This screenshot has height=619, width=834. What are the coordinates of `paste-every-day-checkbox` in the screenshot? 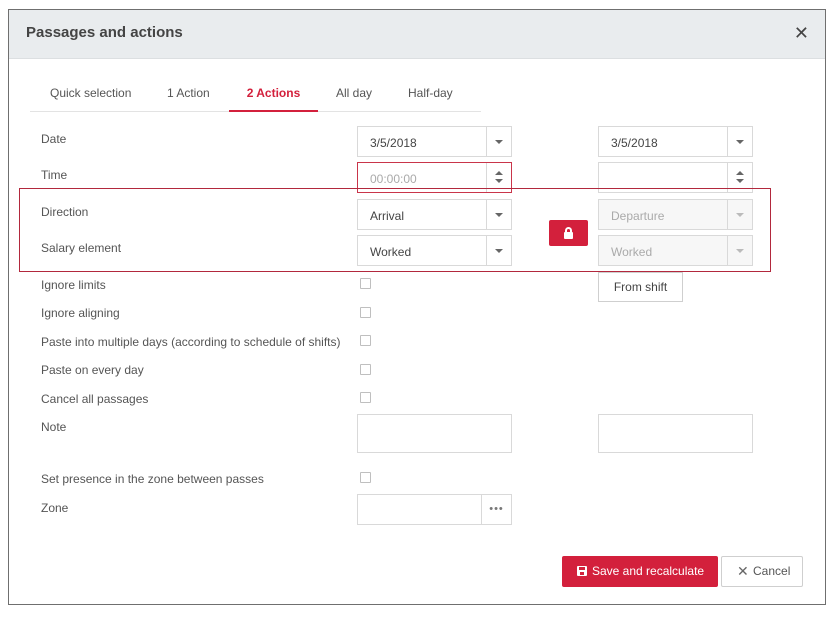 It's located at (365, 369).